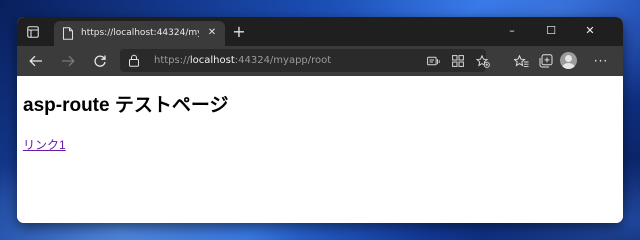 This screenshot has width=640, height=240. I want to click on back-button, so click(36, 61).